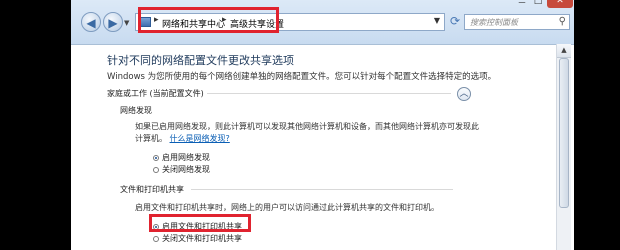  Describe the element at coordinates (522, 4) in the screenshot. I see `minimize-button: －` at that location.